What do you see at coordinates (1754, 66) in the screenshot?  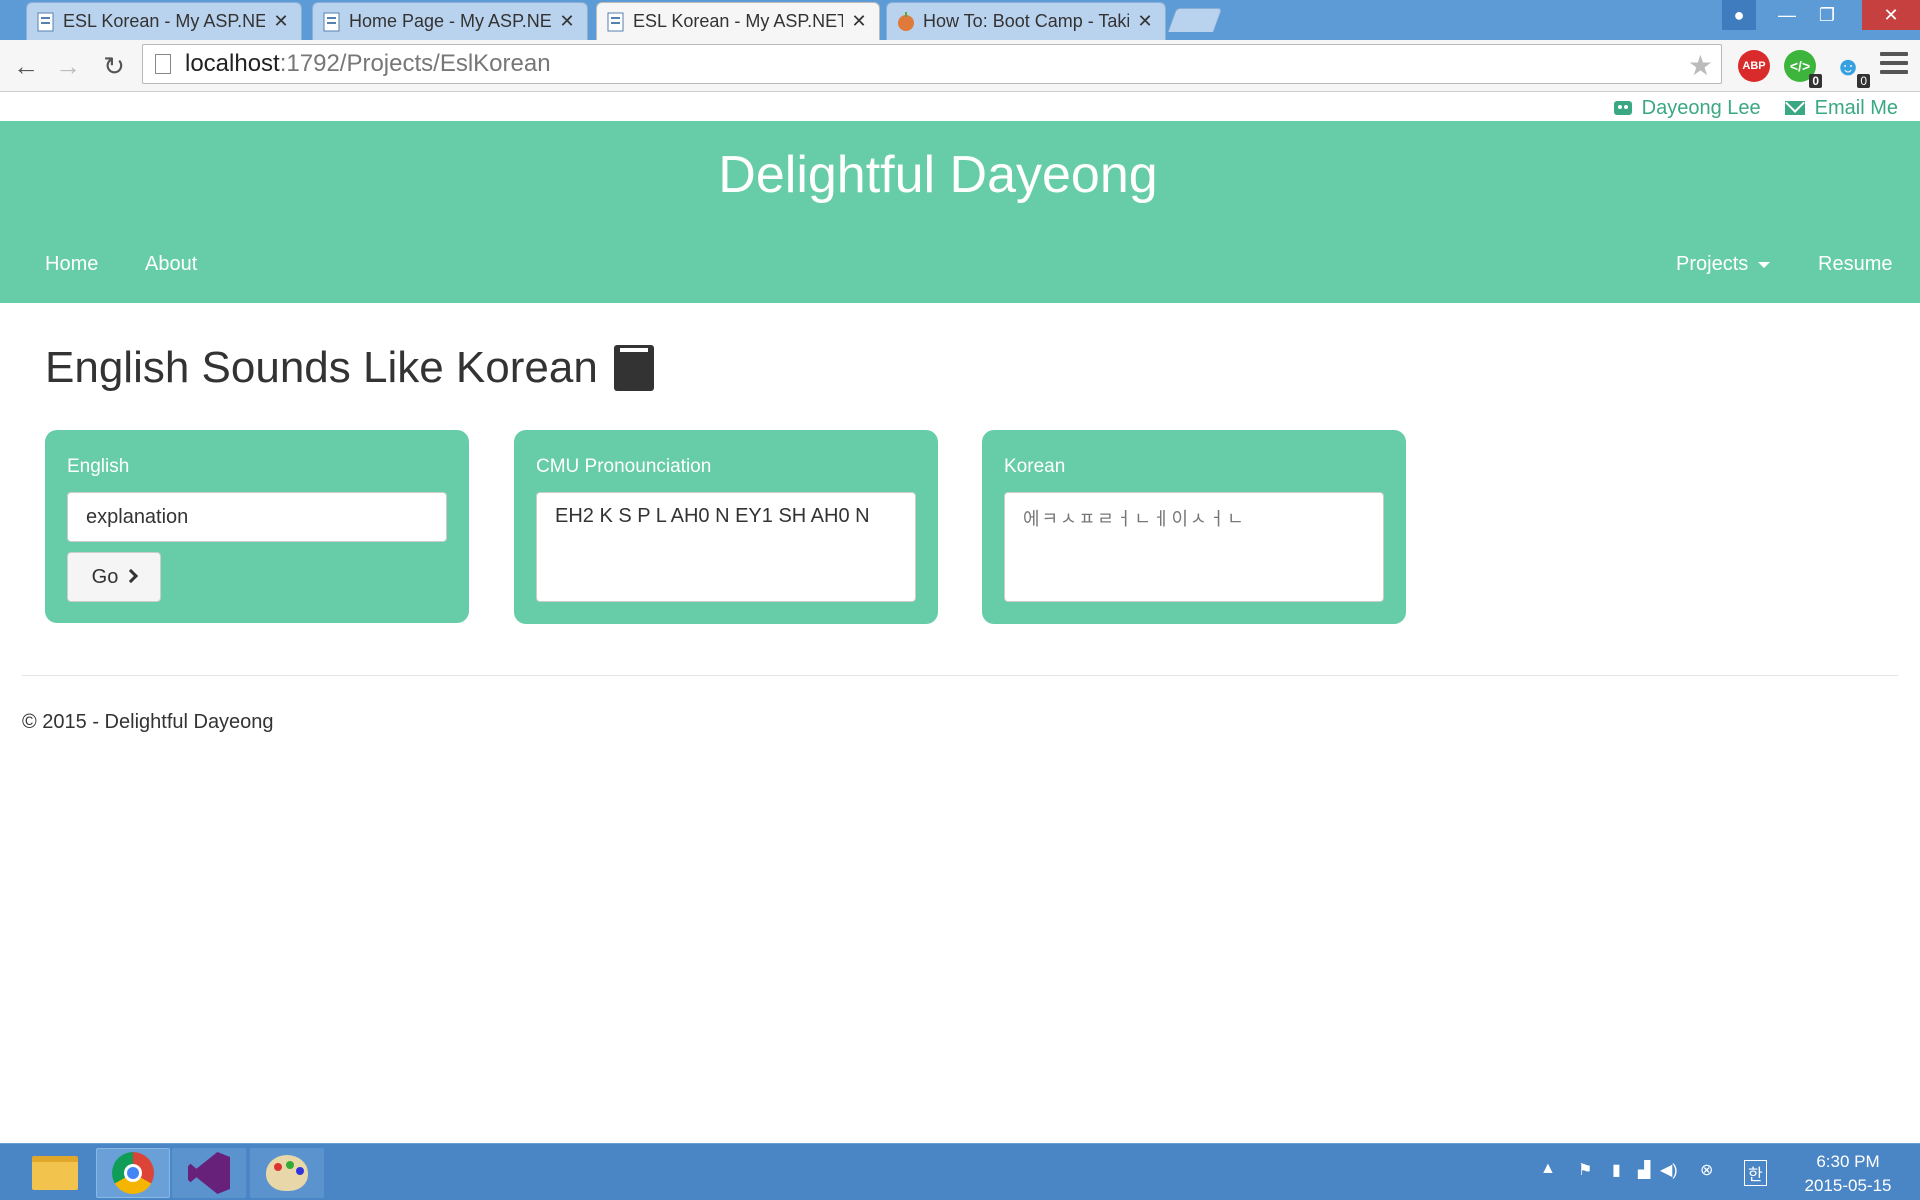 I see `adblock-icon: ABP` at bounding box center [1754, 66].